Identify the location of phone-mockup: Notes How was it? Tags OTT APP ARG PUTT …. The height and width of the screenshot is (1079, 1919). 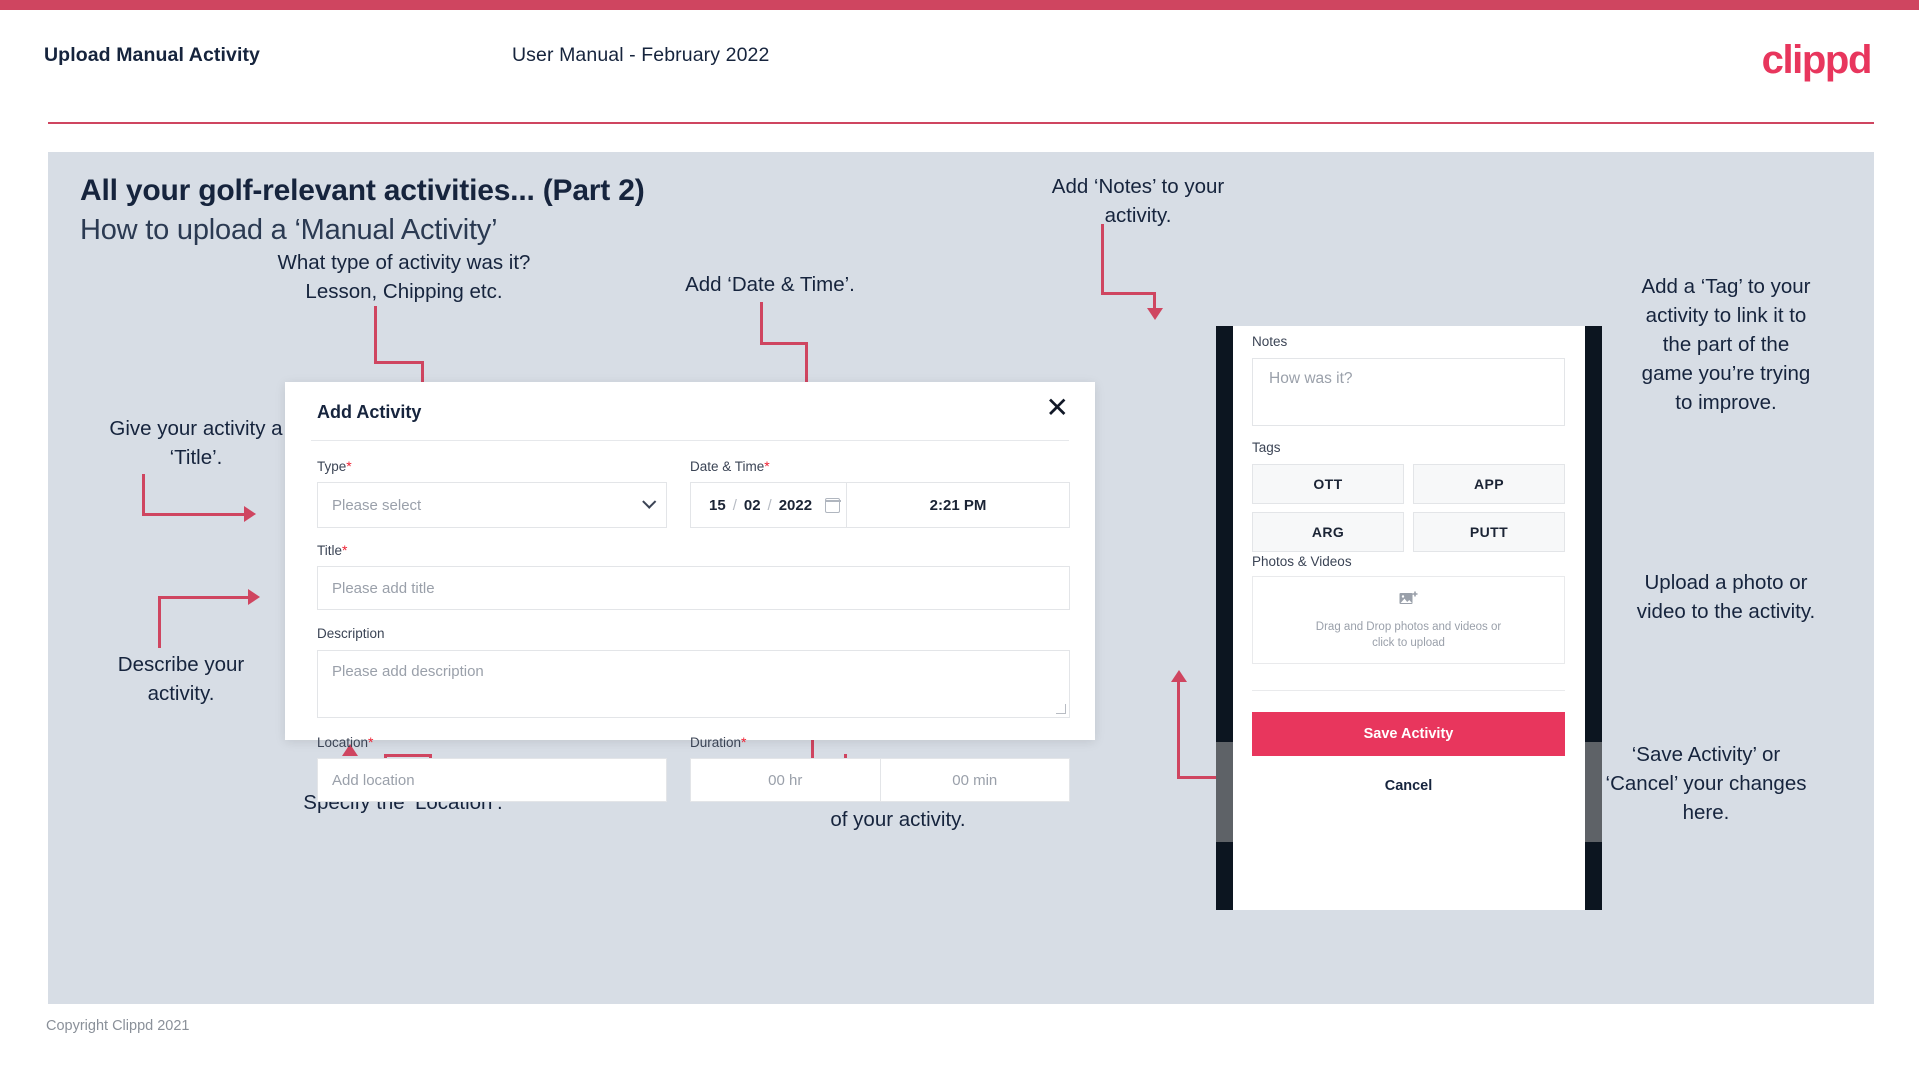
(1409, 618).